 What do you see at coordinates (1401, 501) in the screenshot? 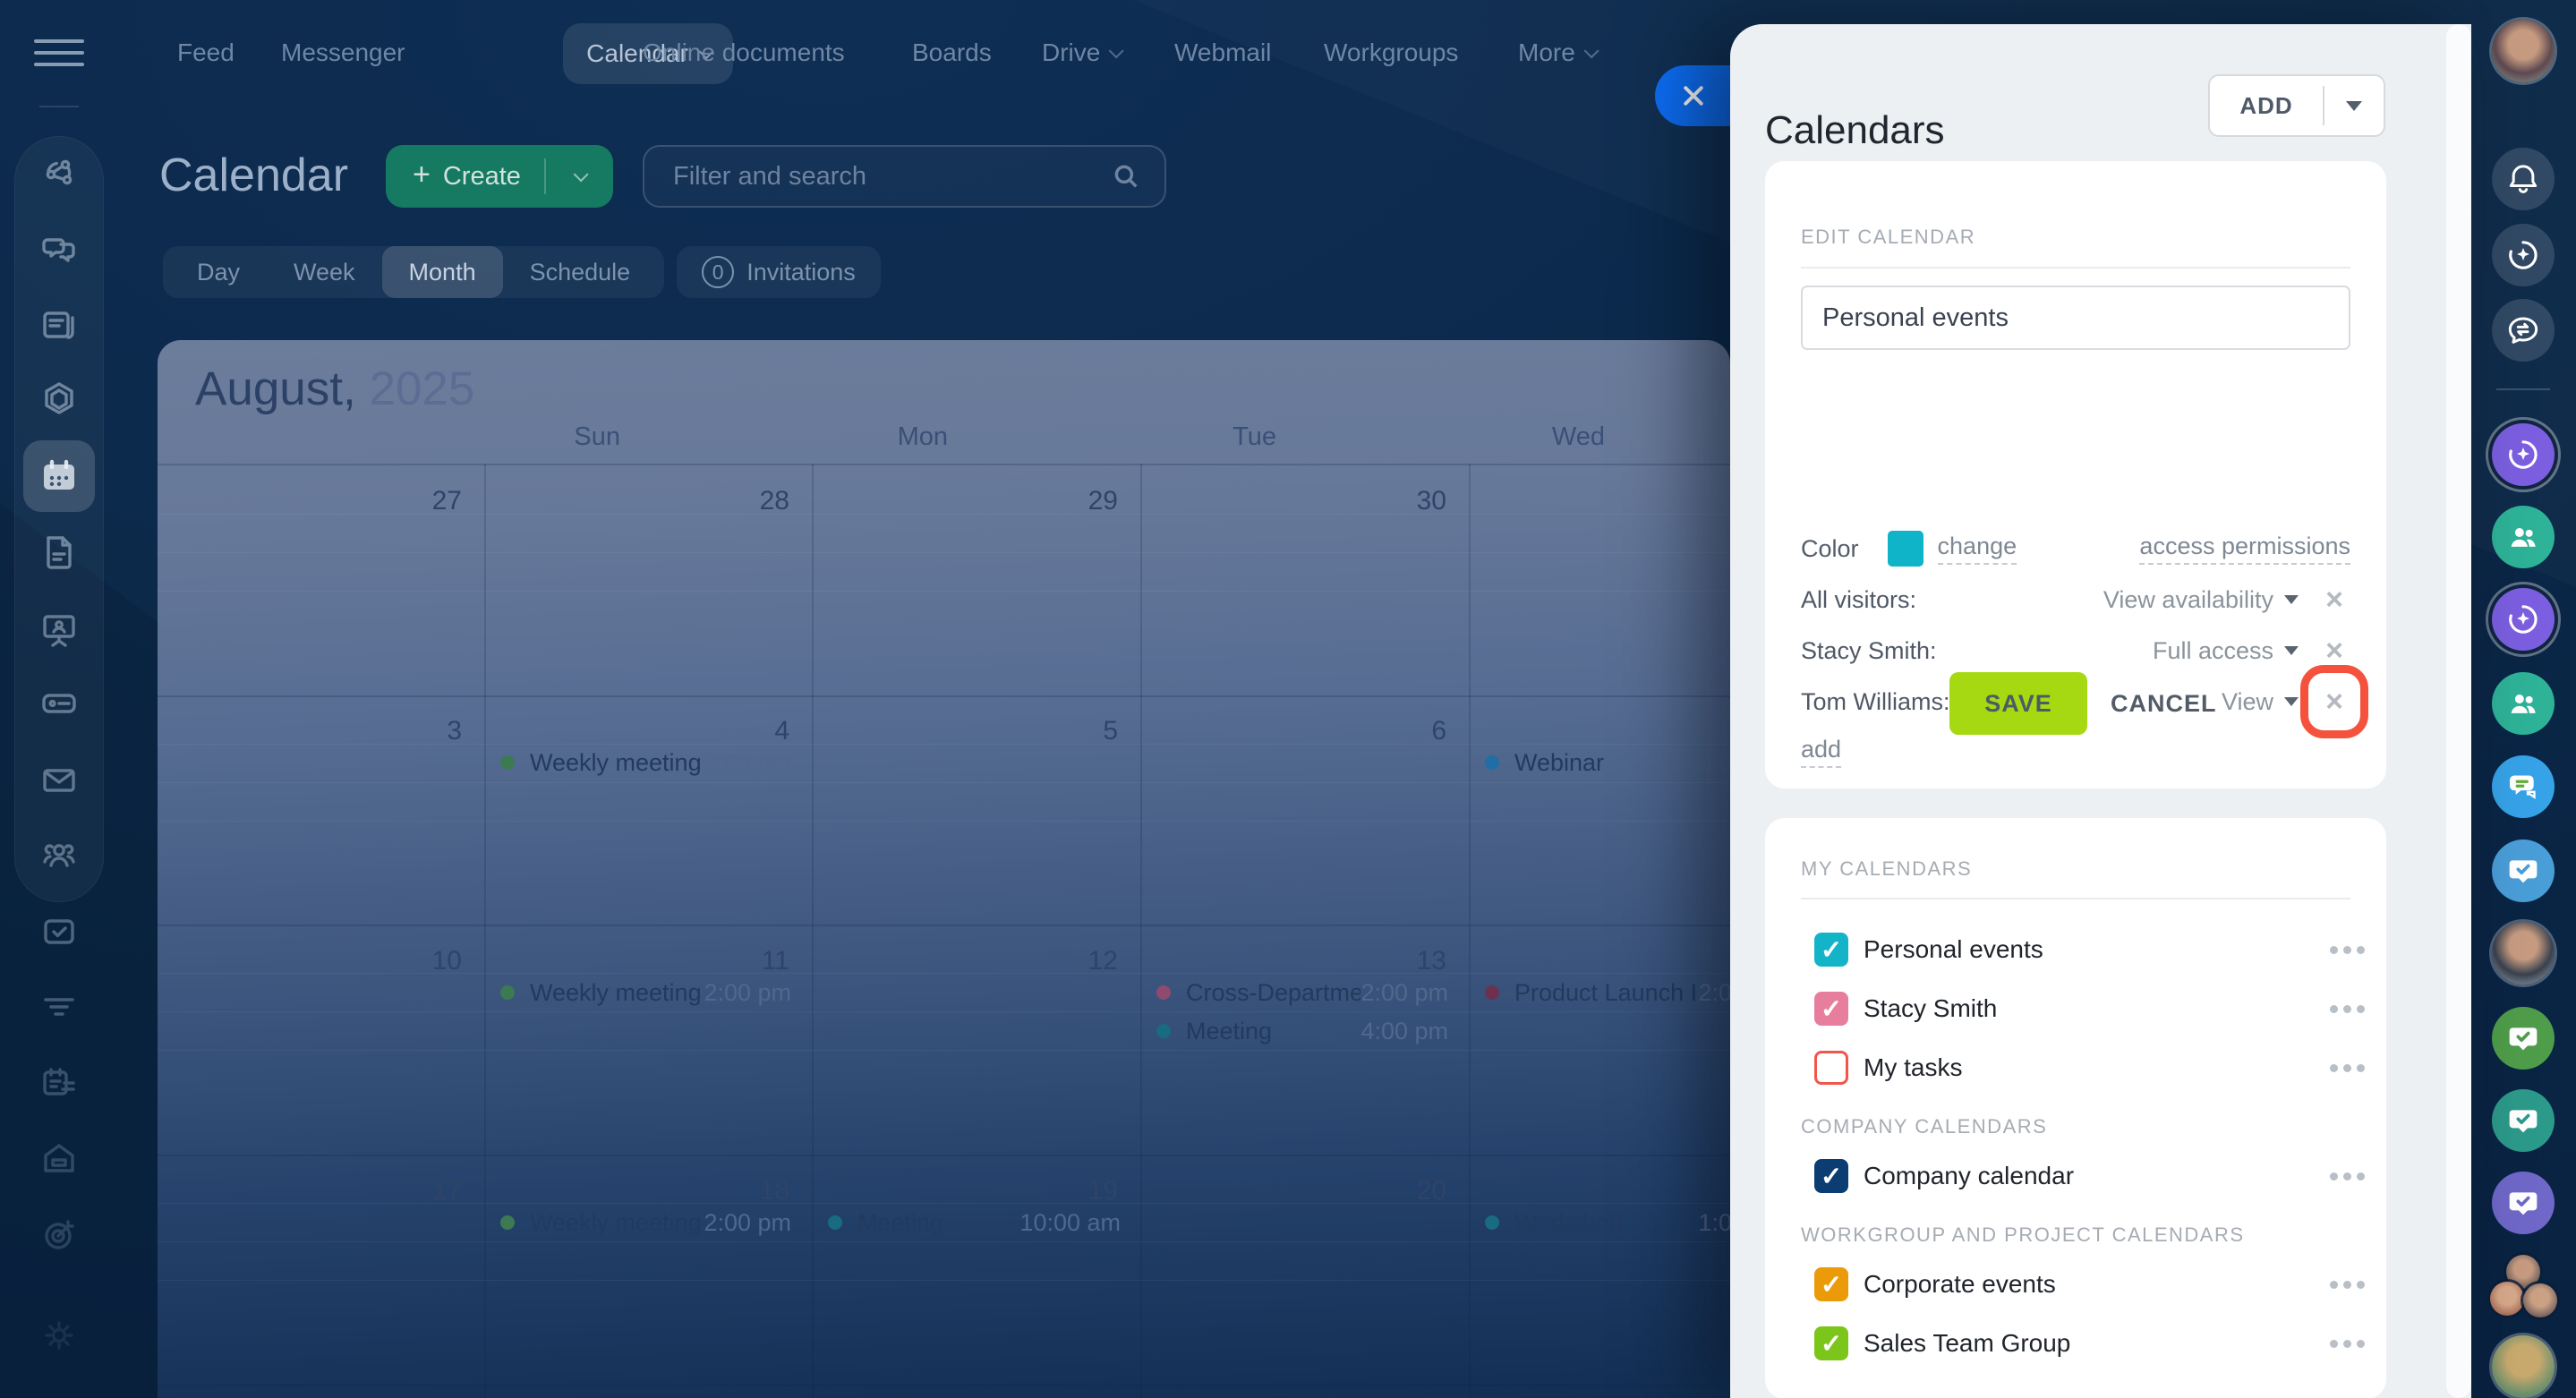
I see `date-cell: 30` at bounding box center [1401, 501].